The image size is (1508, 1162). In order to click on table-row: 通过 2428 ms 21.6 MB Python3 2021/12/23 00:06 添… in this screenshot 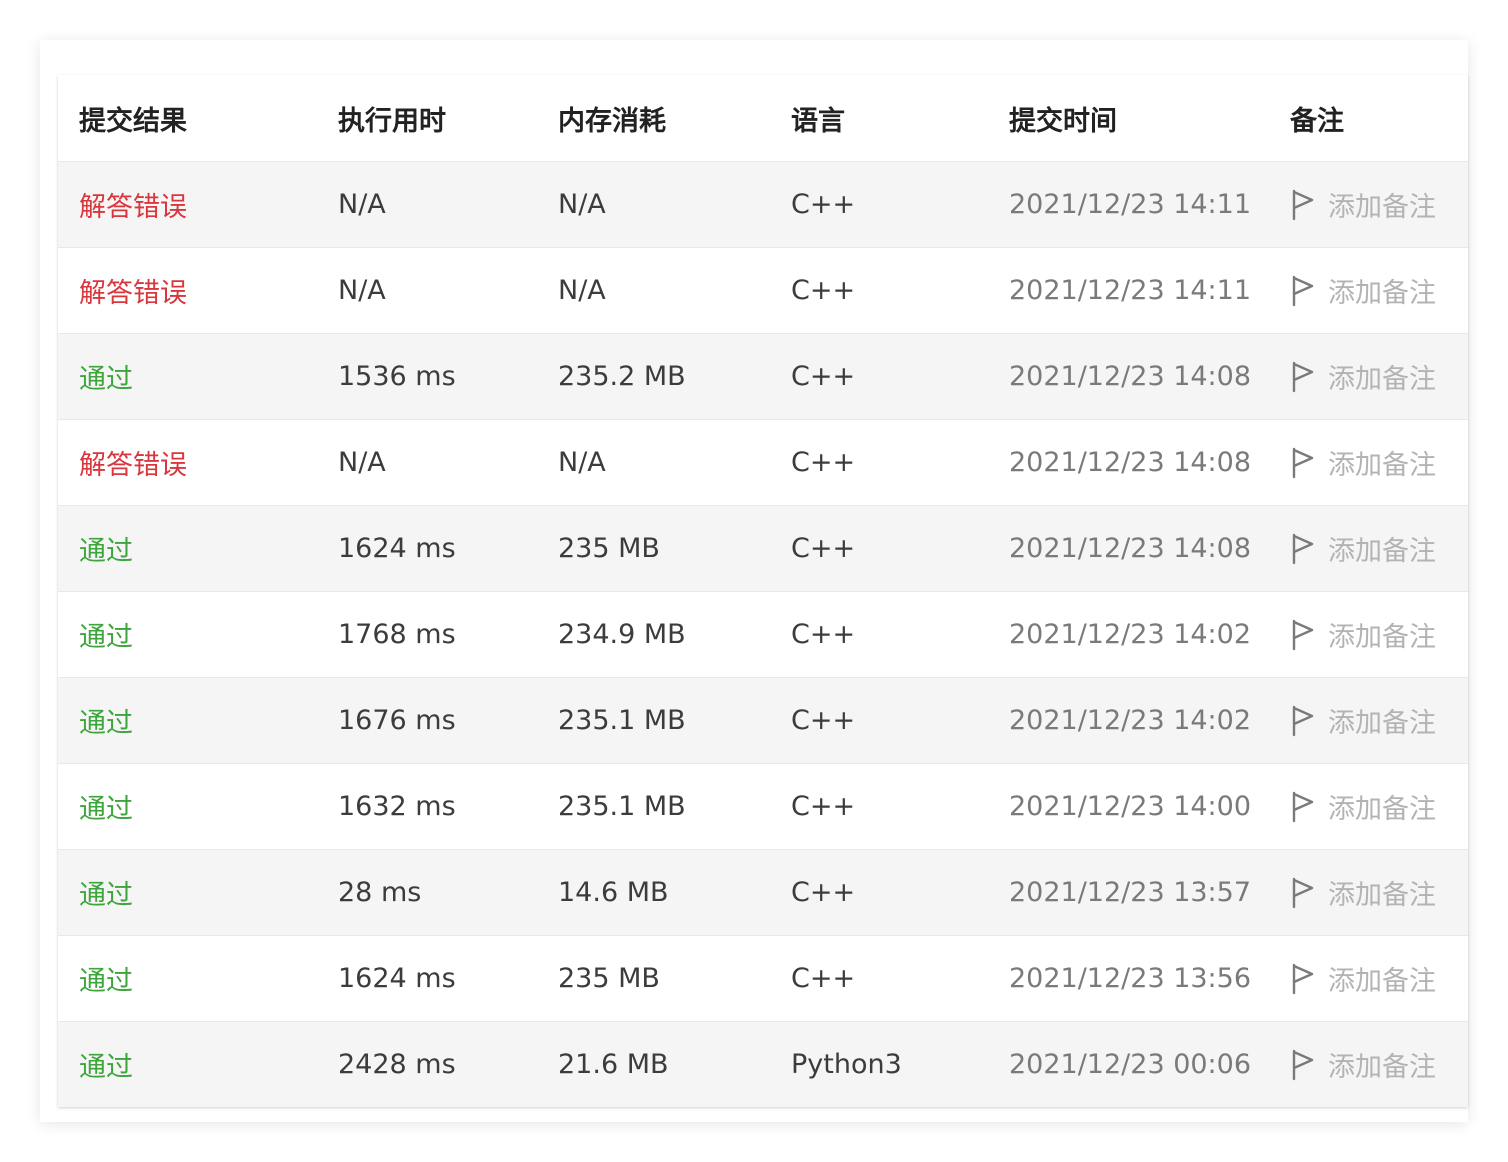, I will do `click(763, 1064)`.